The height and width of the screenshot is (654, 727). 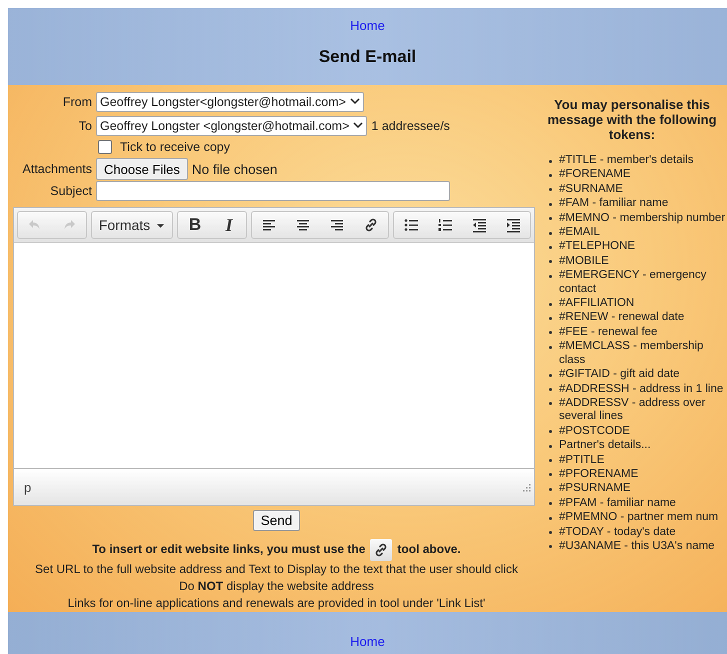 What do you see at coordinates (303, 225) in the screenshot?
I see `align-center-icon` at bounding box center [303, 225].